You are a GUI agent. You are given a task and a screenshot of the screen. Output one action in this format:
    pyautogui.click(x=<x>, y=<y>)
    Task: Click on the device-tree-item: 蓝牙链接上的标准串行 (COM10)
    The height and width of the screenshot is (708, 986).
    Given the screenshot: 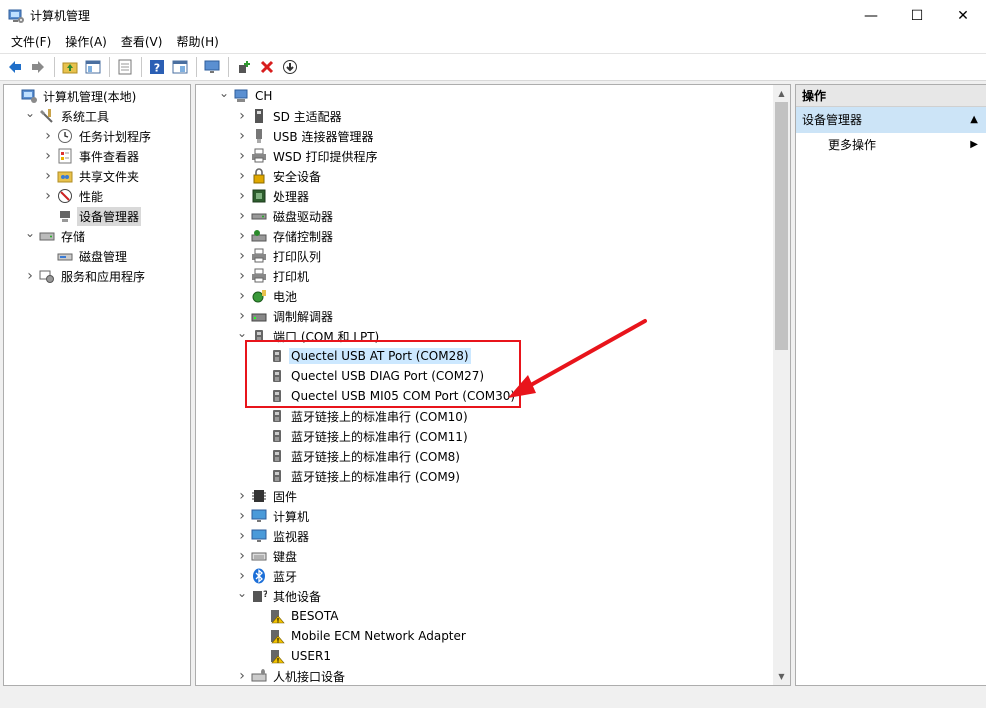 What is the action you would take?
    pyautogui.click(x=362, y=416)
    